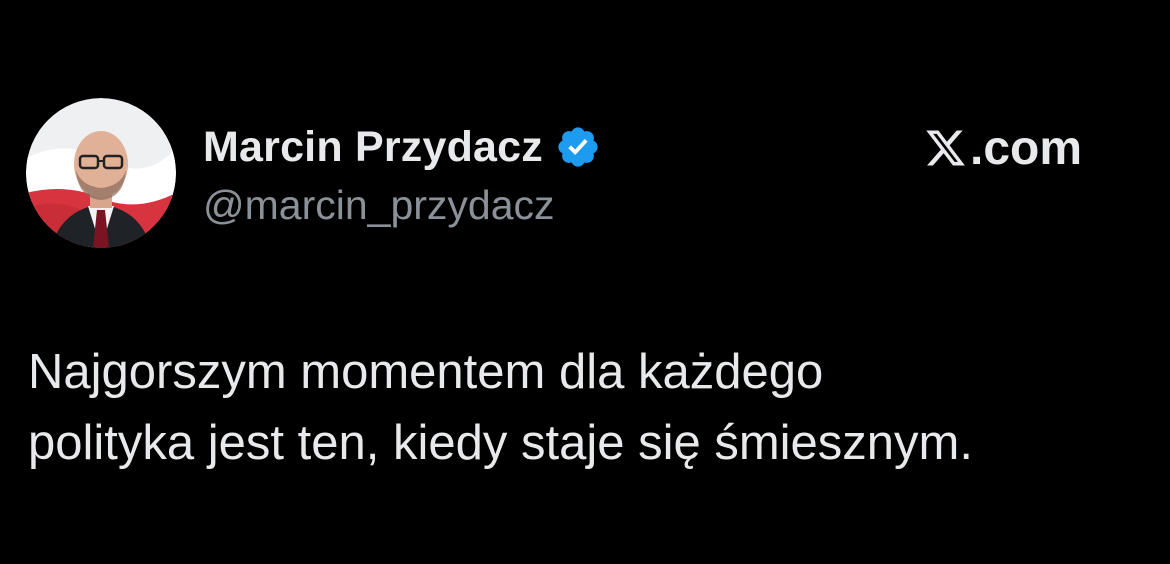 The height and width of the screenshot is (564, 1170). Describe the element at coordinates (1026, 148) in the screenshot. I see `site-domain: .com` at that location.